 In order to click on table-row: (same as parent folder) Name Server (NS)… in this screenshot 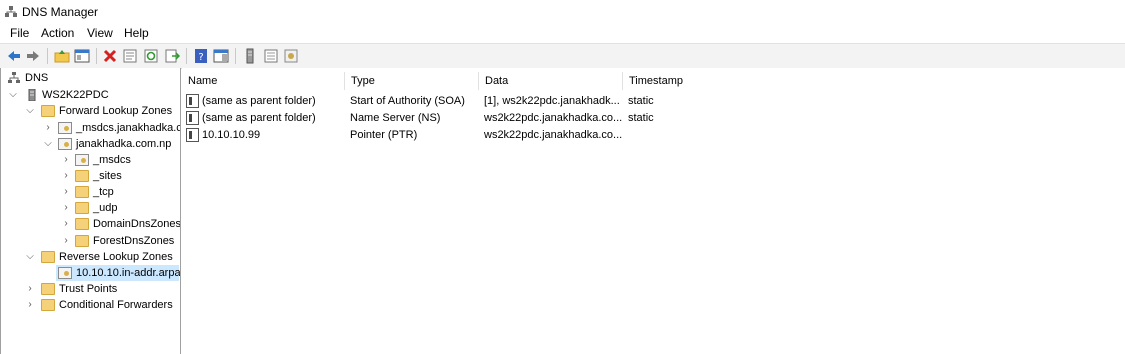, I will do `click(653, 118)`.